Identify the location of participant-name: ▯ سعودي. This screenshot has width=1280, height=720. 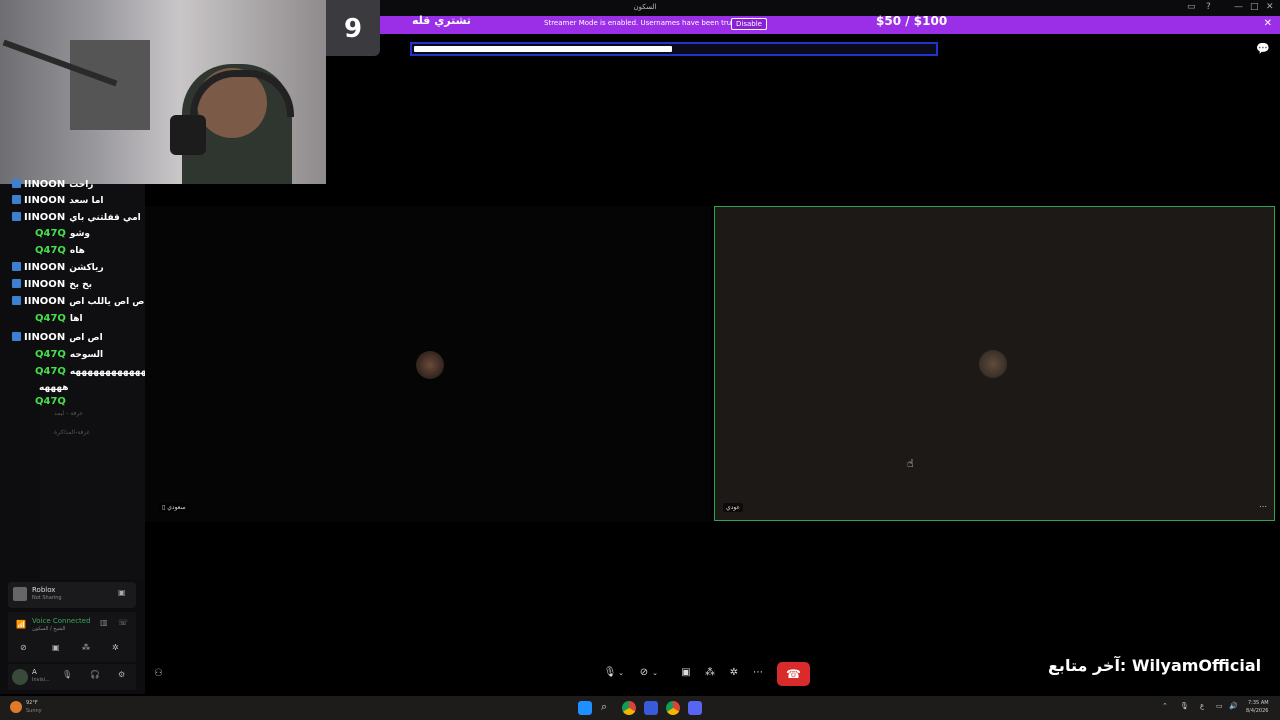
(174, 507).